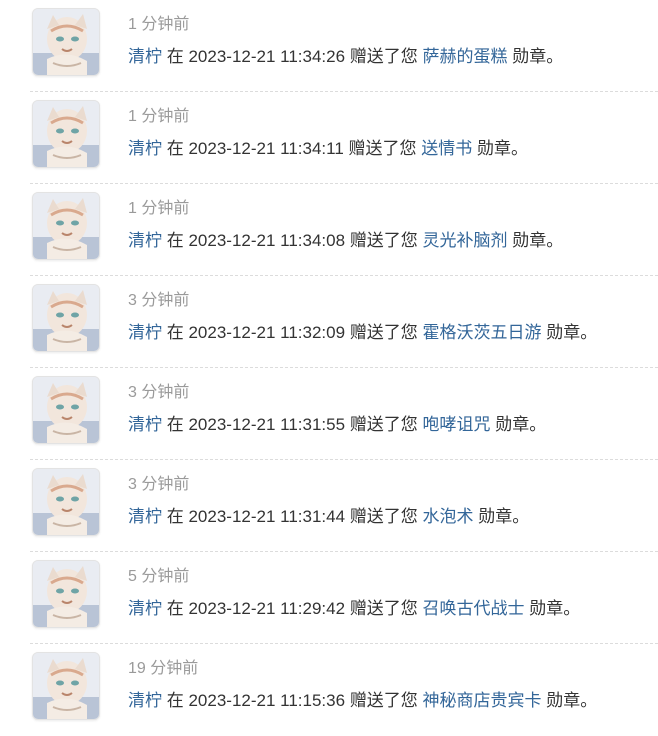 This screenshot has height=736, width=658. I want to click on notification-text: 清柠 在 2023-12-21 11:31:44 赠送了您 水泡术 勋章。, so click(328, 514).